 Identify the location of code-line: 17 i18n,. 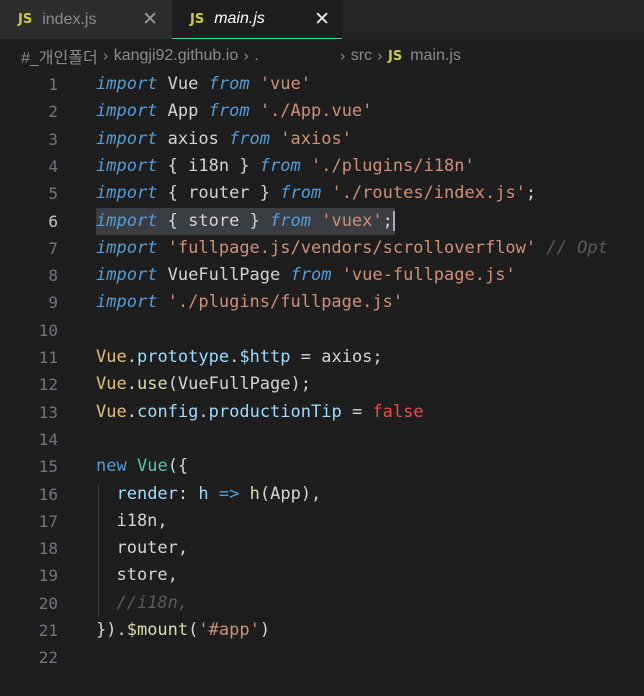
(322, 521).